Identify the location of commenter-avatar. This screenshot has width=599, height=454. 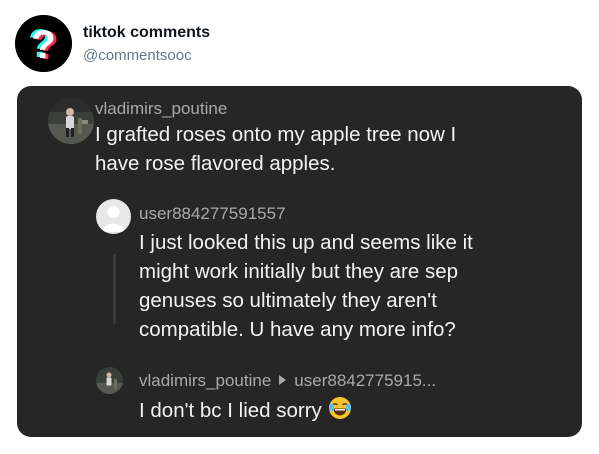
(71, 121).